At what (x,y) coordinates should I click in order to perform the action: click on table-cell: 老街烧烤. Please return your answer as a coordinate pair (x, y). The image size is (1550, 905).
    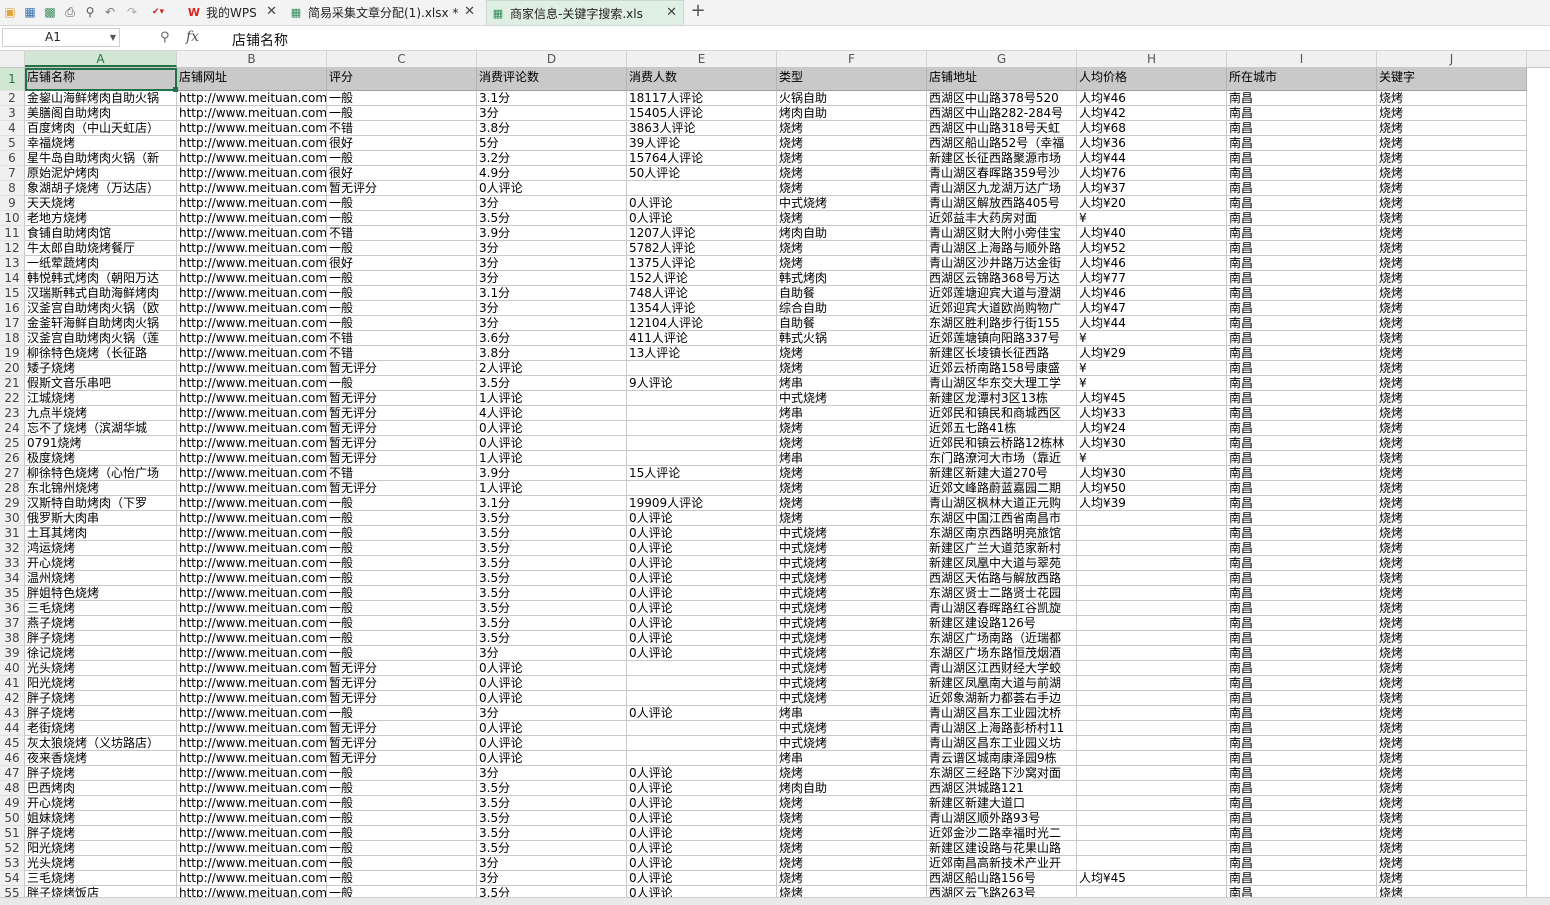
    Looking at the image, I should click on (101, 728).